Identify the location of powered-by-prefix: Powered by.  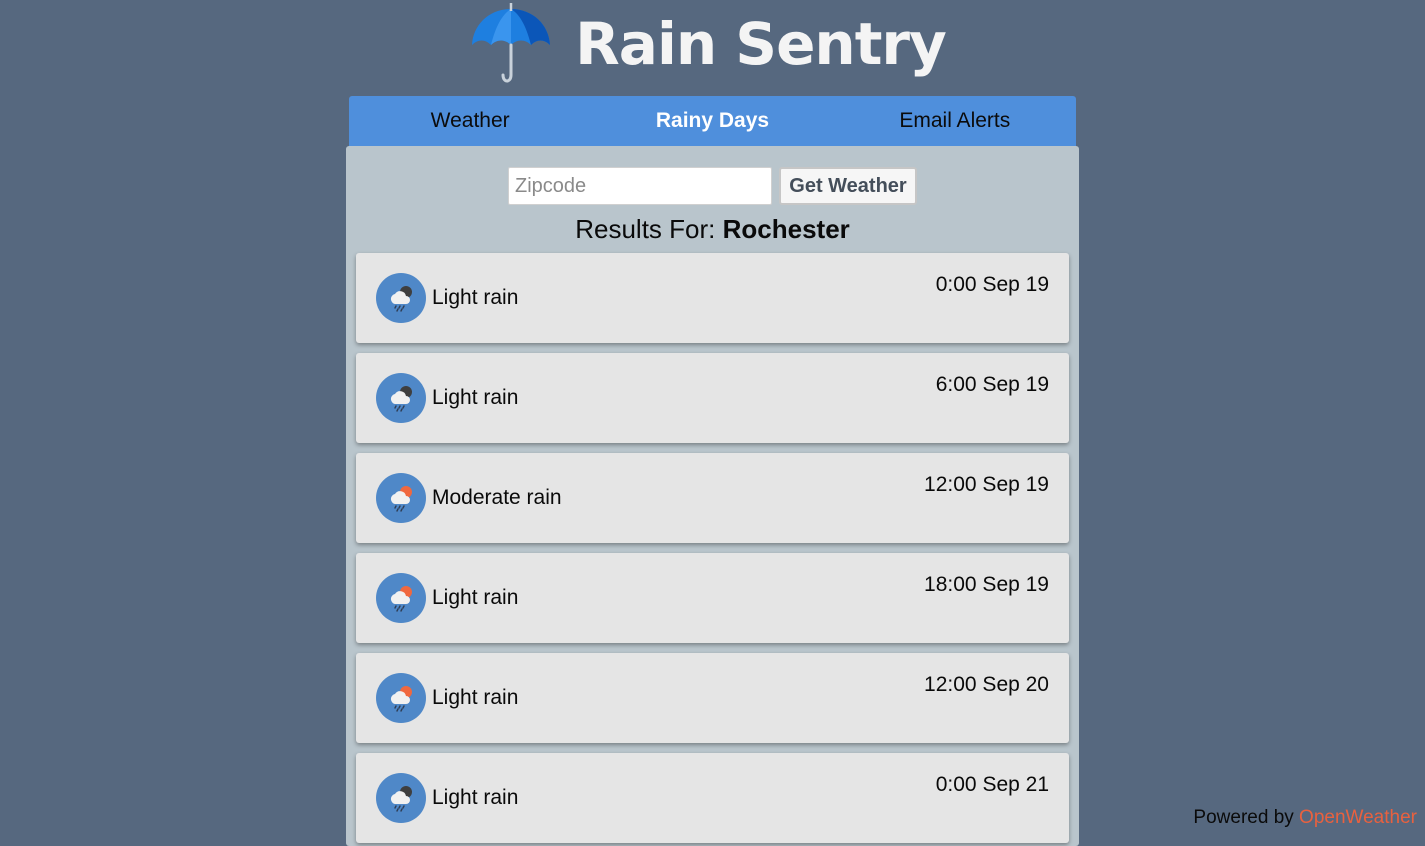
(1243, 817).